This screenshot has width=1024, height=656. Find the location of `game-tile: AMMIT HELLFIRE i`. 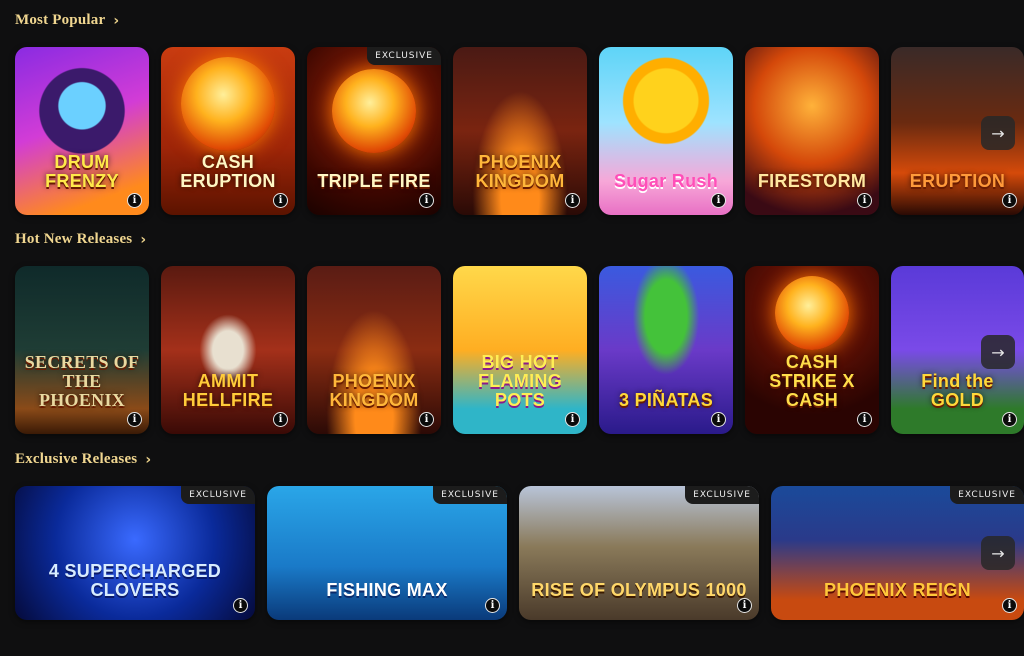

game-tile: AMMIT HELLFIRE i is located at coordinates (228, 350).